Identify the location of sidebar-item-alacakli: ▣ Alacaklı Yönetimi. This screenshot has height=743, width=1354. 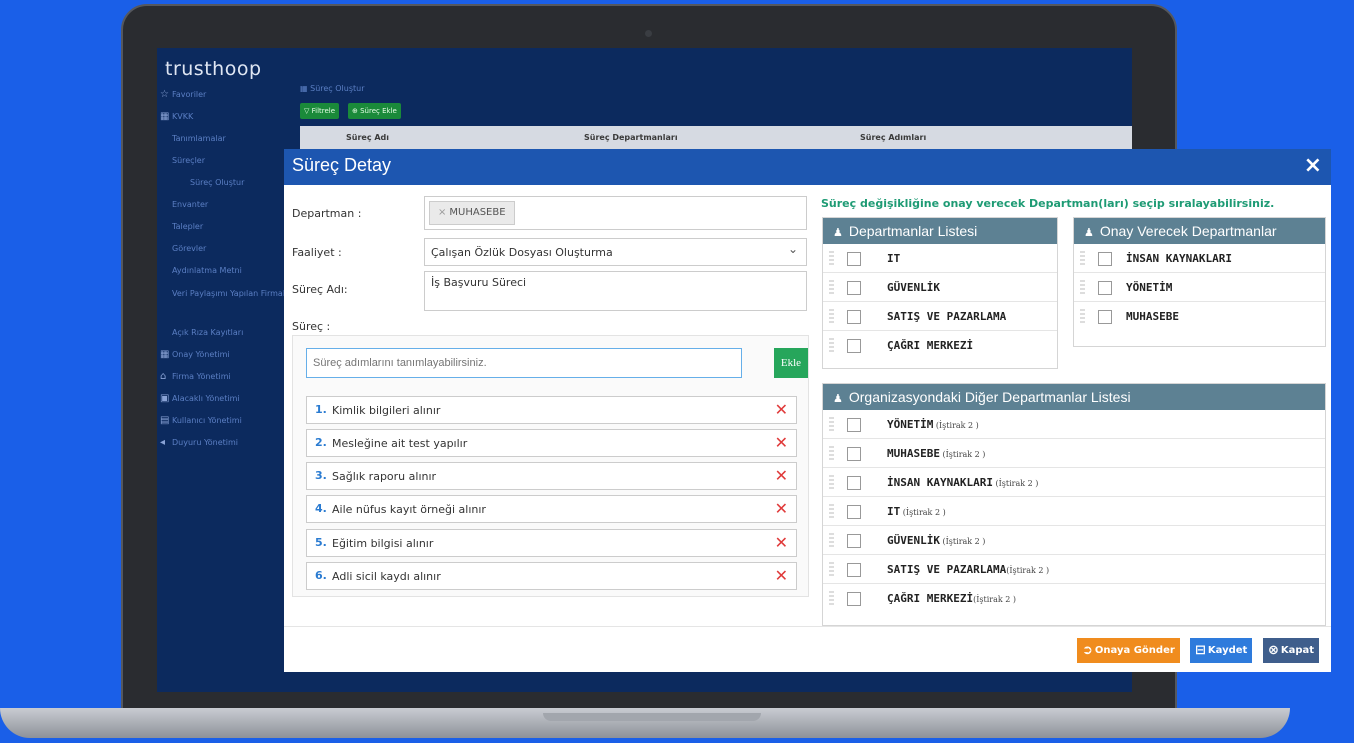
(219, 399).